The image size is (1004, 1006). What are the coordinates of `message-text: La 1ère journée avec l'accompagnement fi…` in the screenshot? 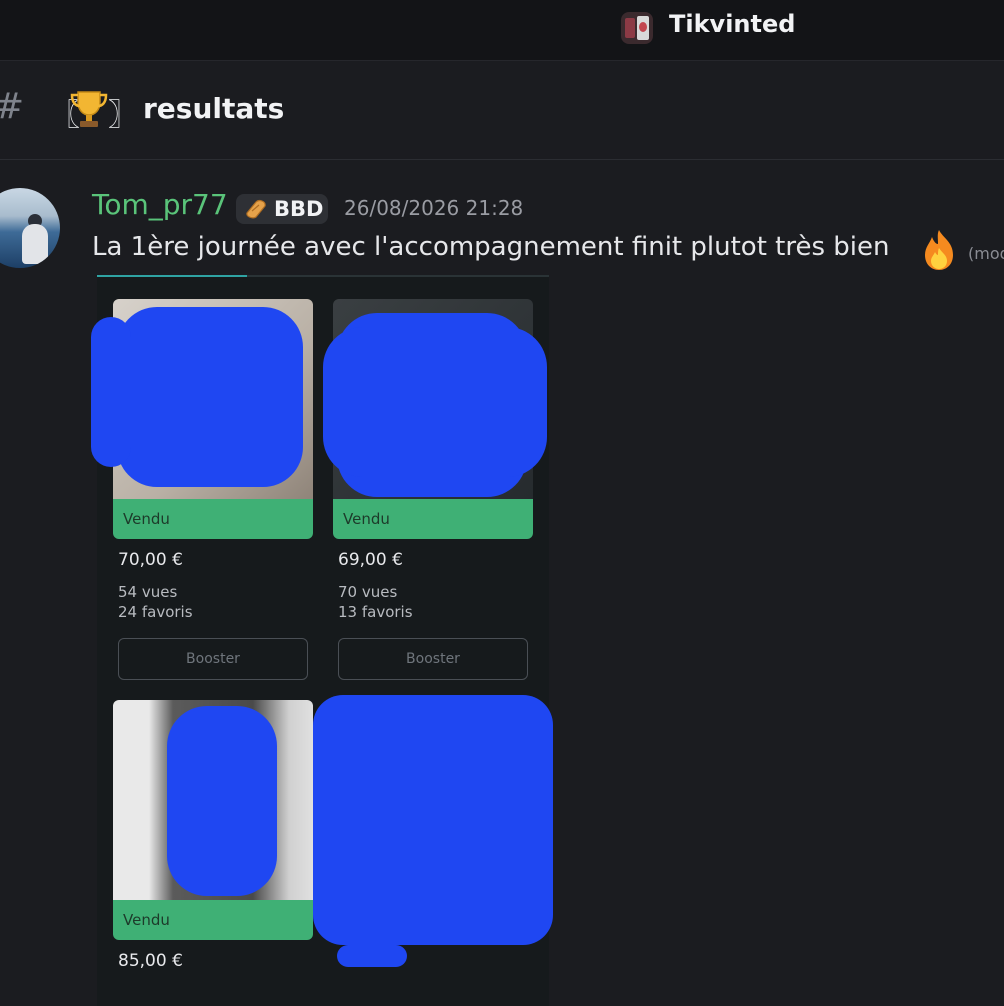 It's located at (491, 247).